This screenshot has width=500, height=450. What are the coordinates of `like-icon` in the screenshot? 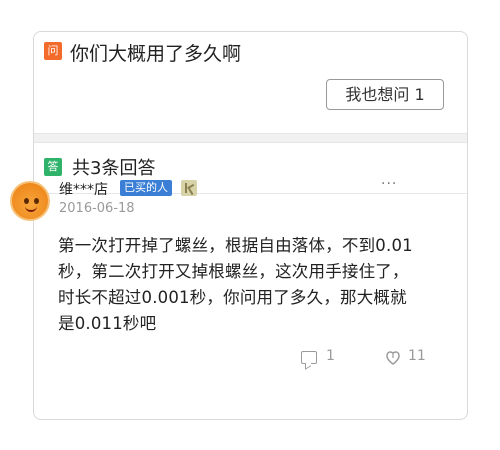 It's located at (393, 357).